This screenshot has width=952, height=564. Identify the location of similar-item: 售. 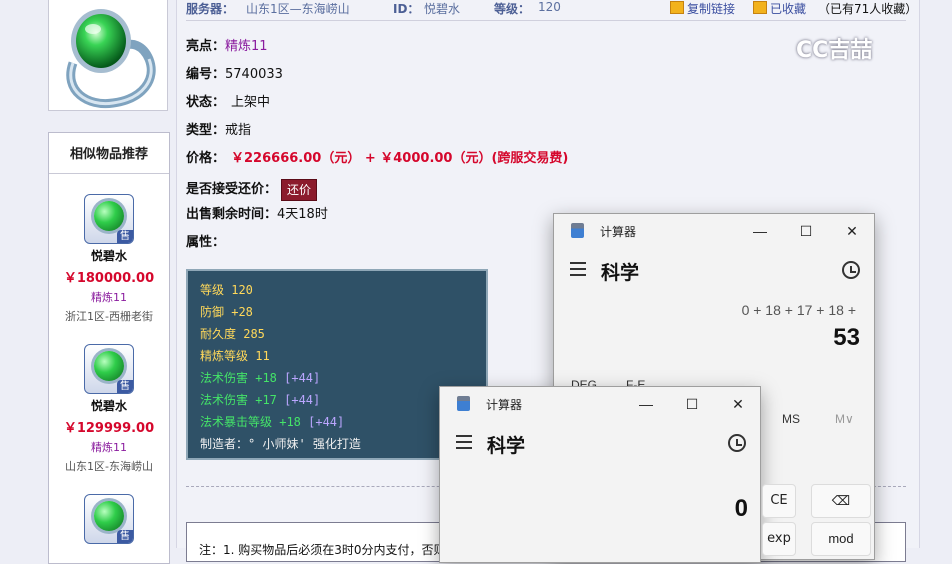
(109, 509).